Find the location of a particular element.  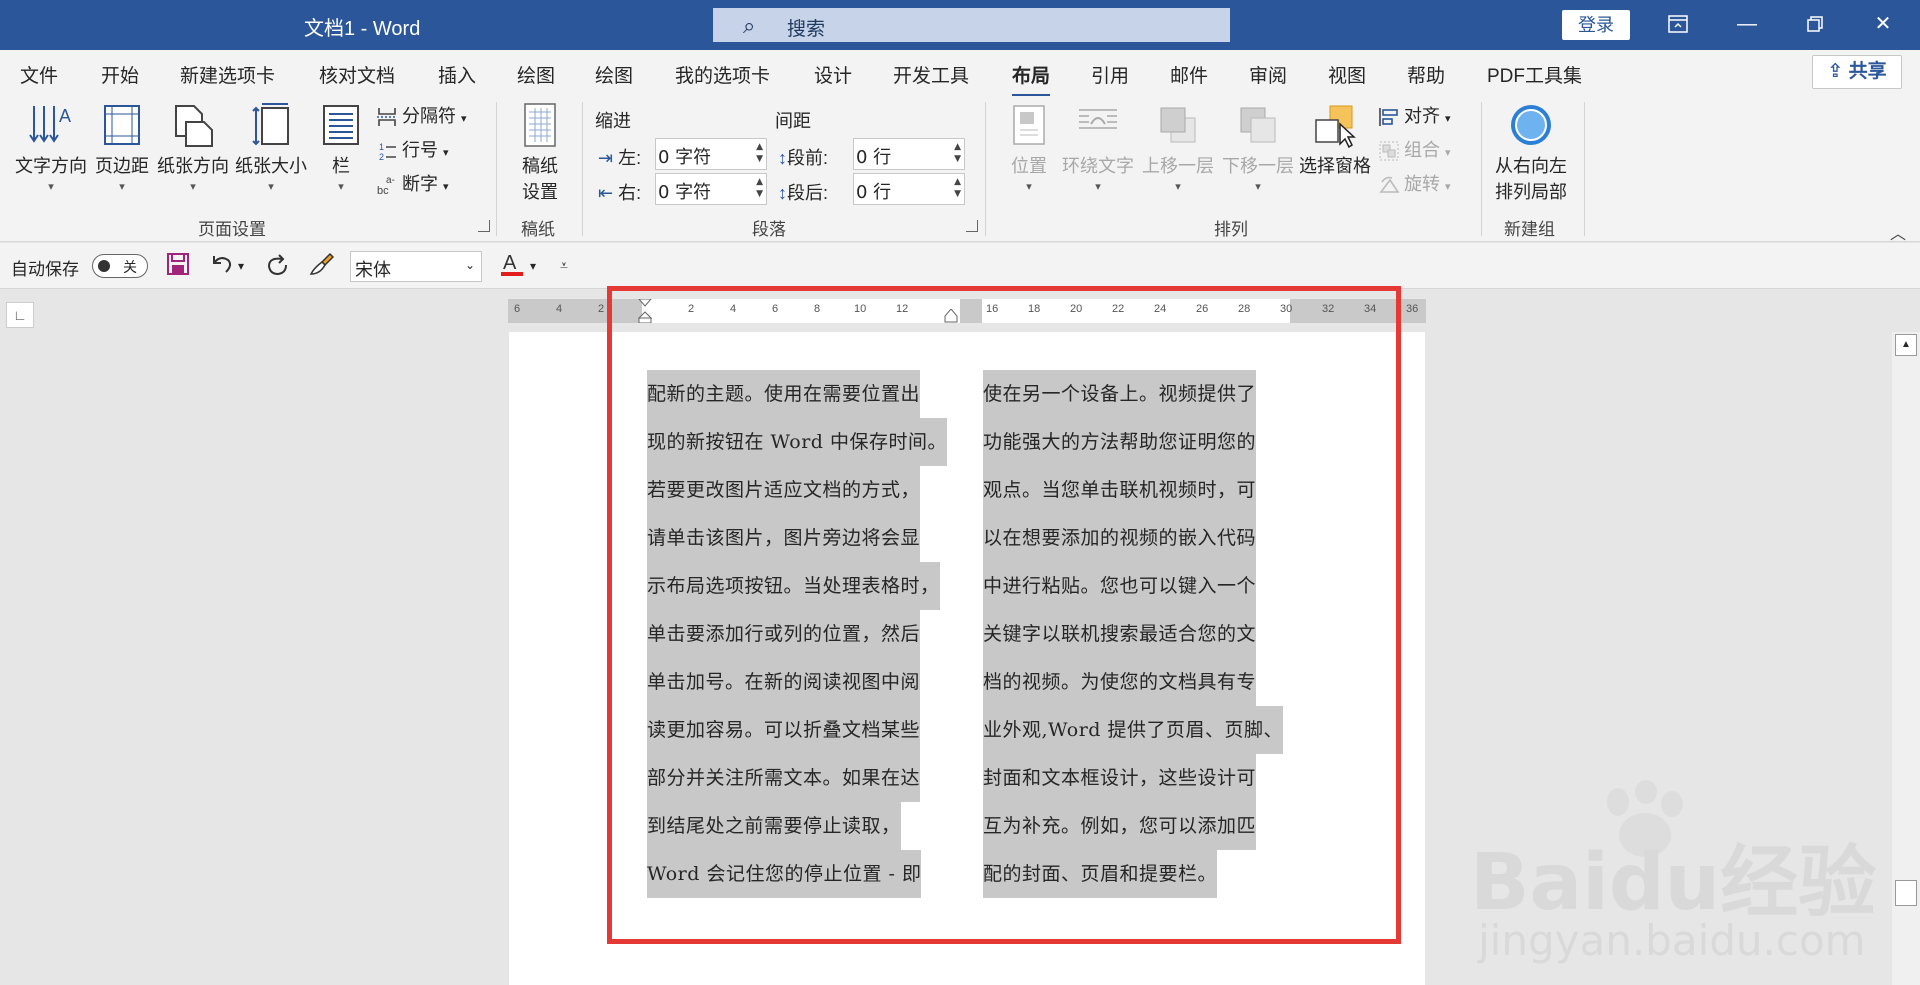

bring-forward-button: 上移一层 ▾ is located at coordinates (1178, 147).